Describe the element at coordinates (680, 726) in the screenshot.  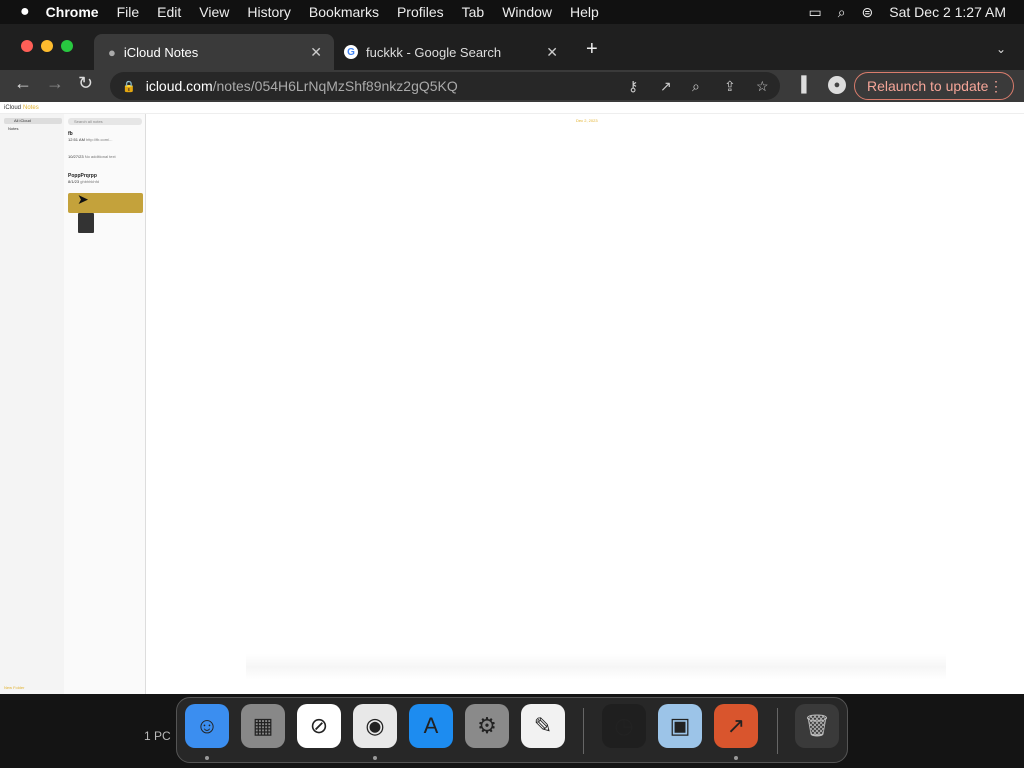
I see `dock-preview-icon: ▣` at that location.